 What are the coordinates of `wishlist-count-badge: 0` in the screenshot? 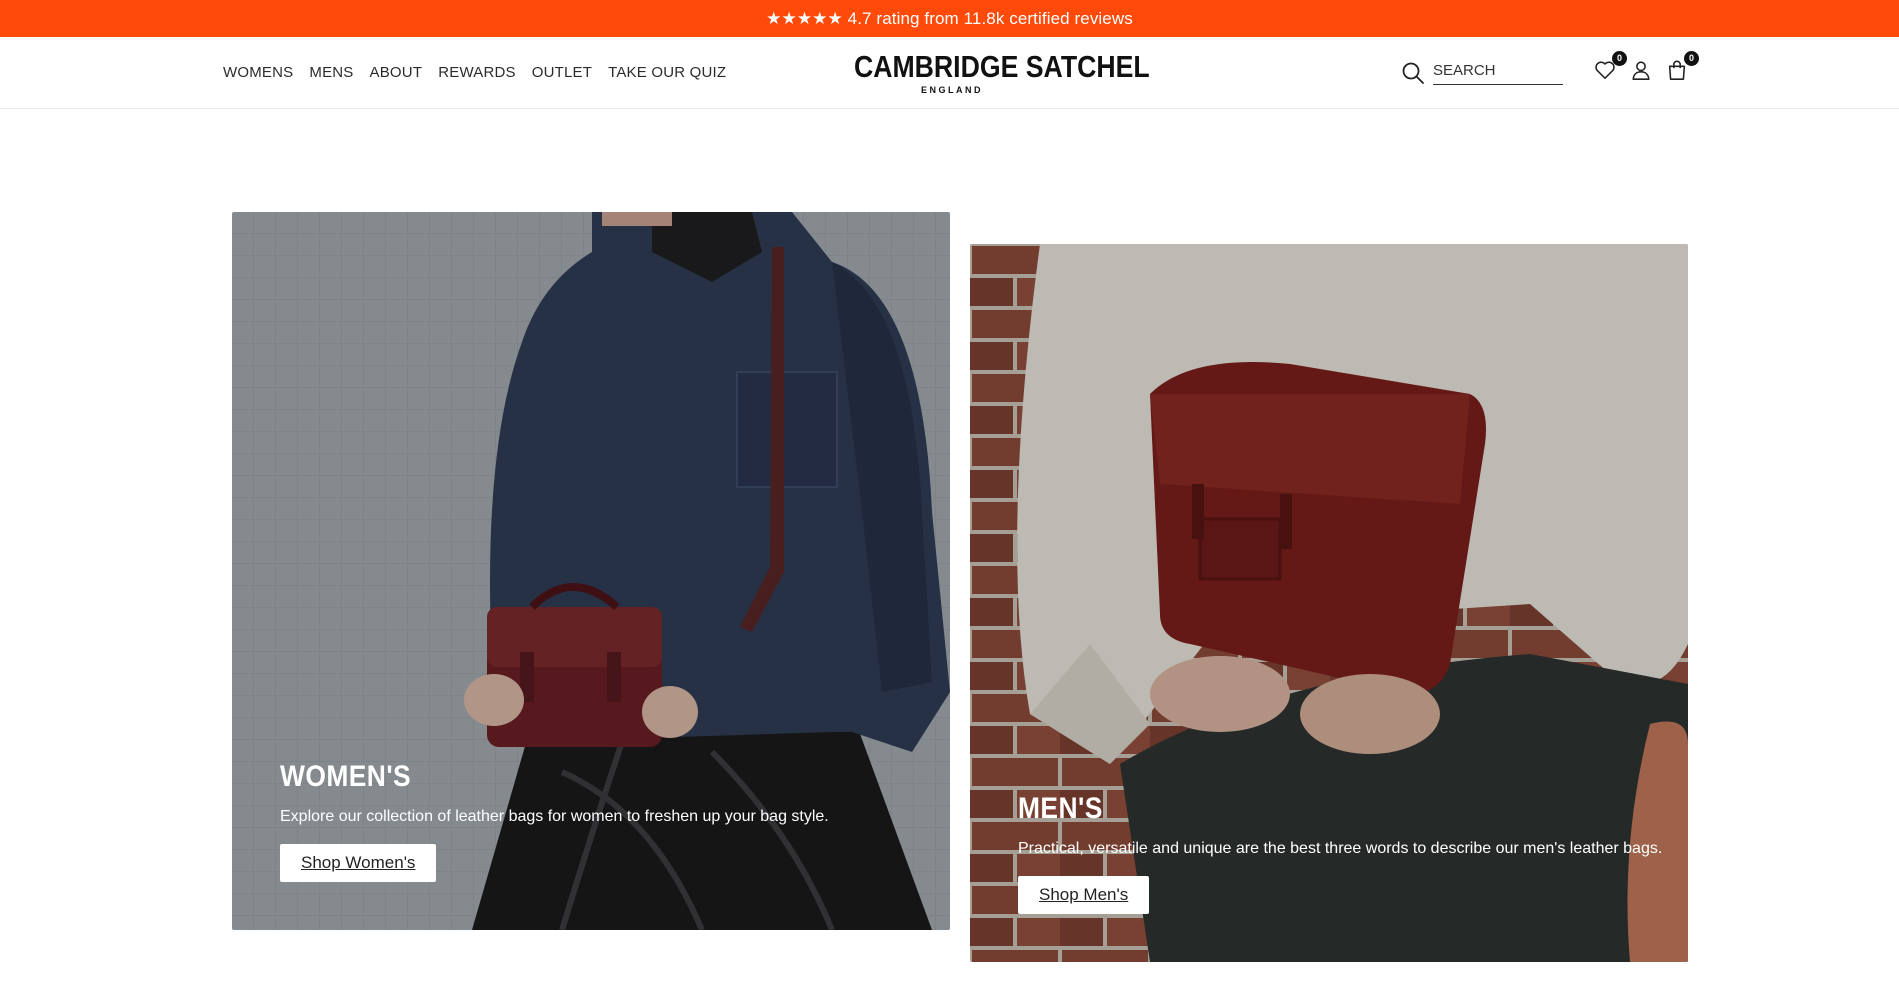 It's located at (1619, 58).